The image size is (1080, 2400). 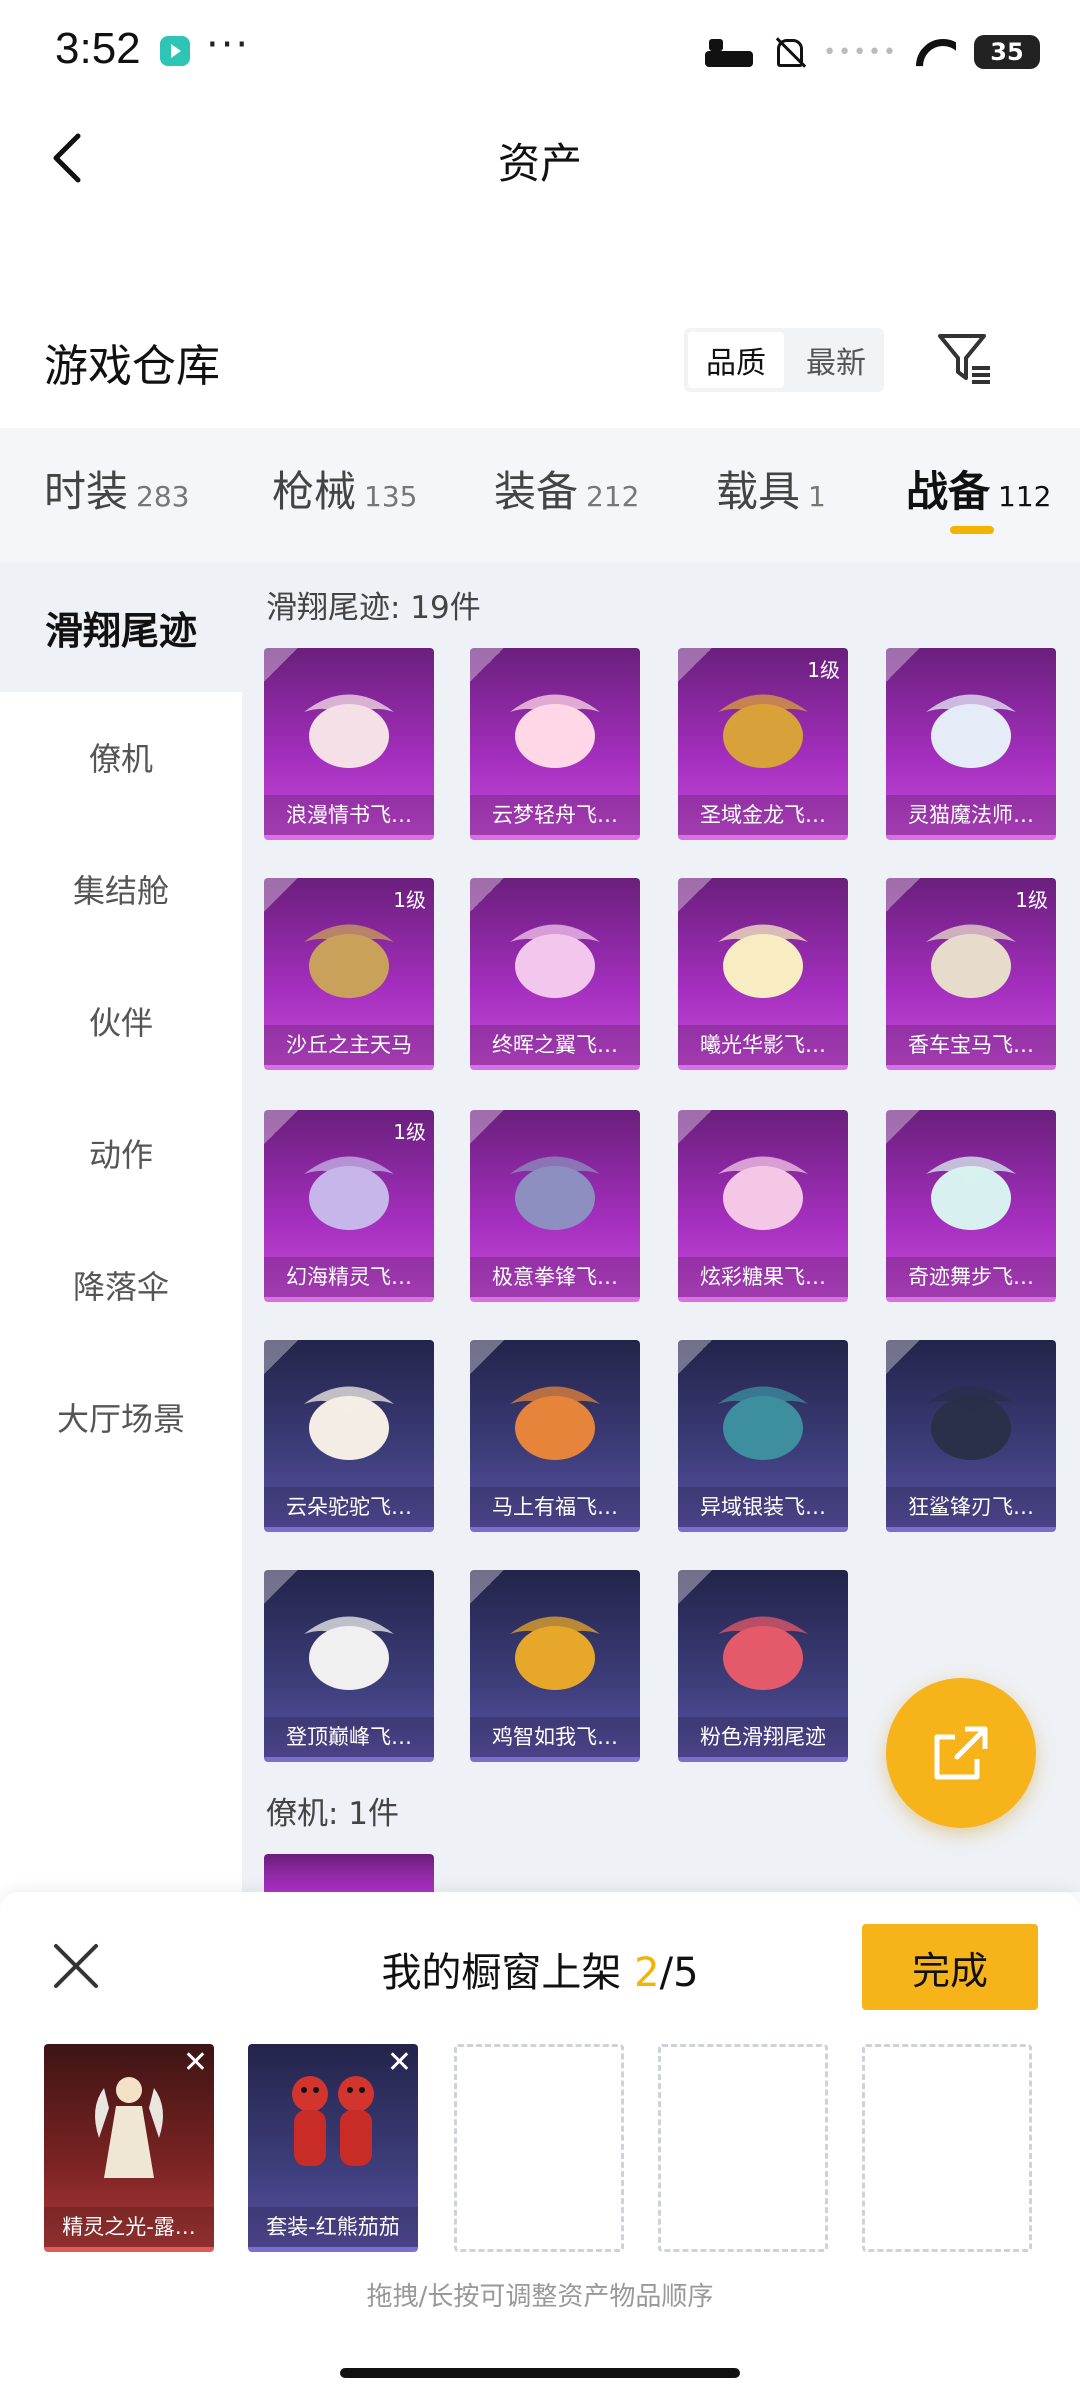 I want to click on showcase-slot-2: ✕ 套装-红熊茄茄, so click(x=333, y=2148).